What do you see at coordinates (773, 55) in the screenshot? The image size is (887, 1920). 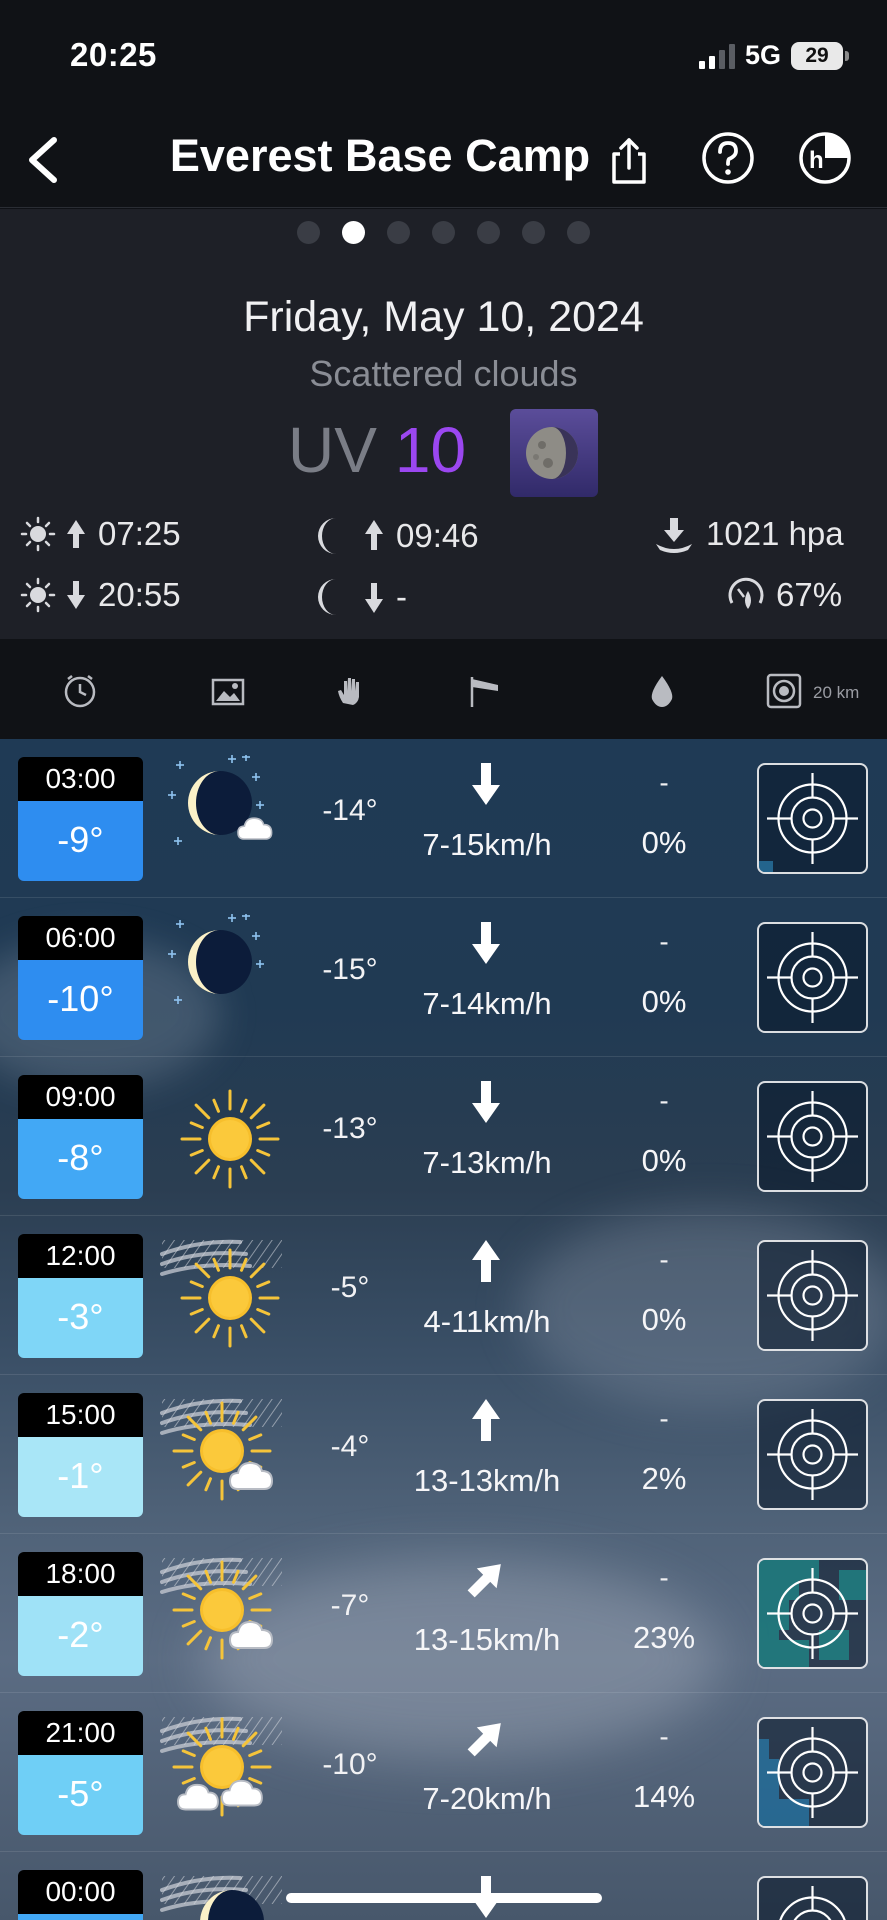 I see `status-indicators: 5G 29` at bounding box center [773, 55].